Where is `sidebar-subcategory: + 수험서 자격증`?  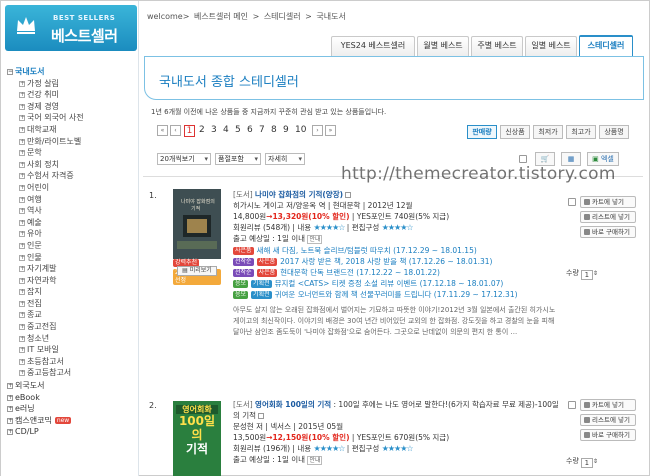
sidebar-subcategory: + 수험서 자격증 is located at coordinates (71, 176).